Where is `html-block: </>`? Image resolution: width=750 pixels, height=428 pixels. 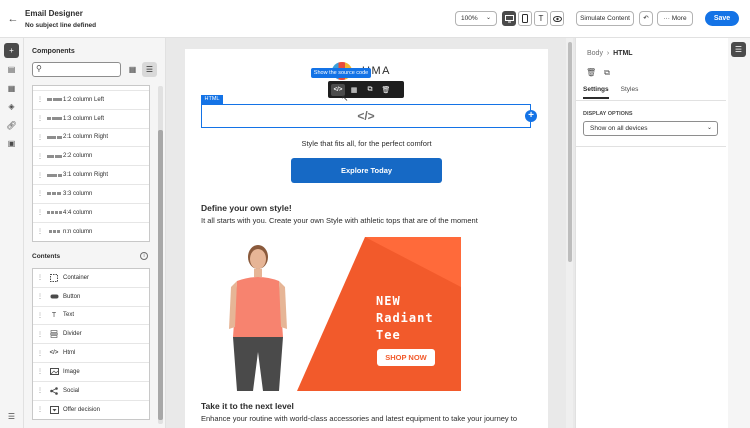 html-block: </> is located at coordinates (366, 116).